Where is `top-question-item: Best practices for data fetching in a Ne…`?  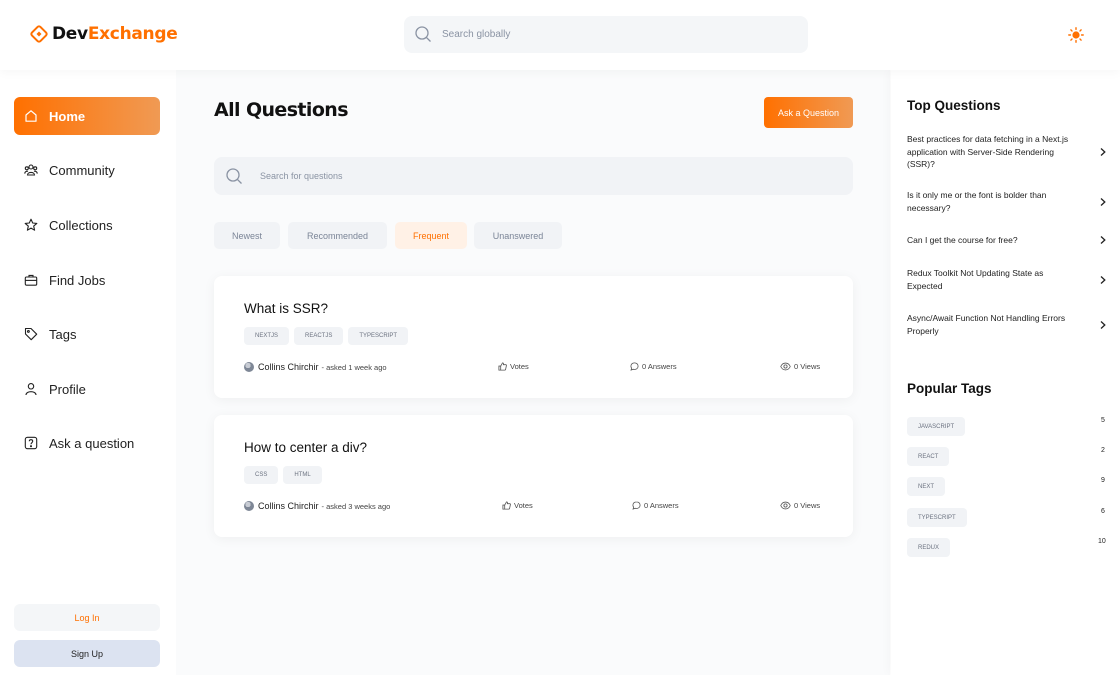 top-question-item: Best practices for data fetching in a Ne… is located at coordinates (1007, 152).